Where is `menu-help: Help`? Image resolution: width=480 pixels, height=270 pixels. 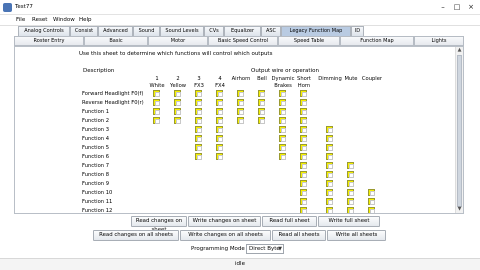 menu-help: Help is located at coordinates (85, 20).